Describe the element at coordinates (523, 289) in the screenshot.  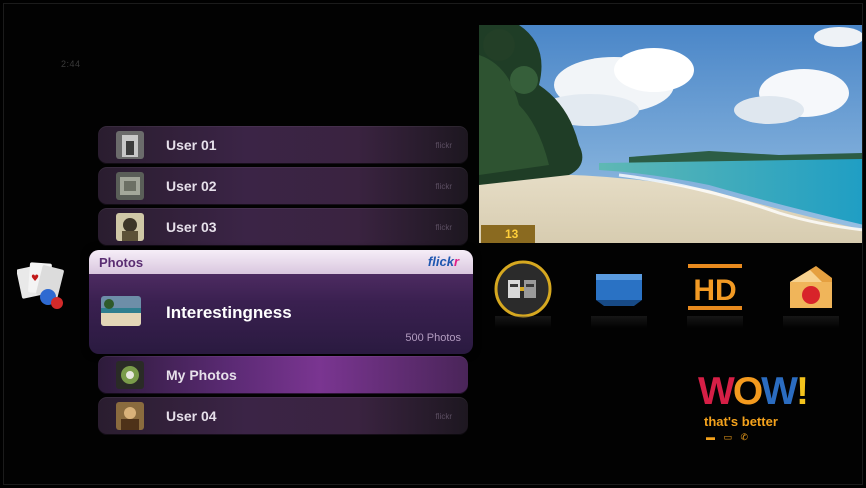
I see `media-selector-icon` at that location.